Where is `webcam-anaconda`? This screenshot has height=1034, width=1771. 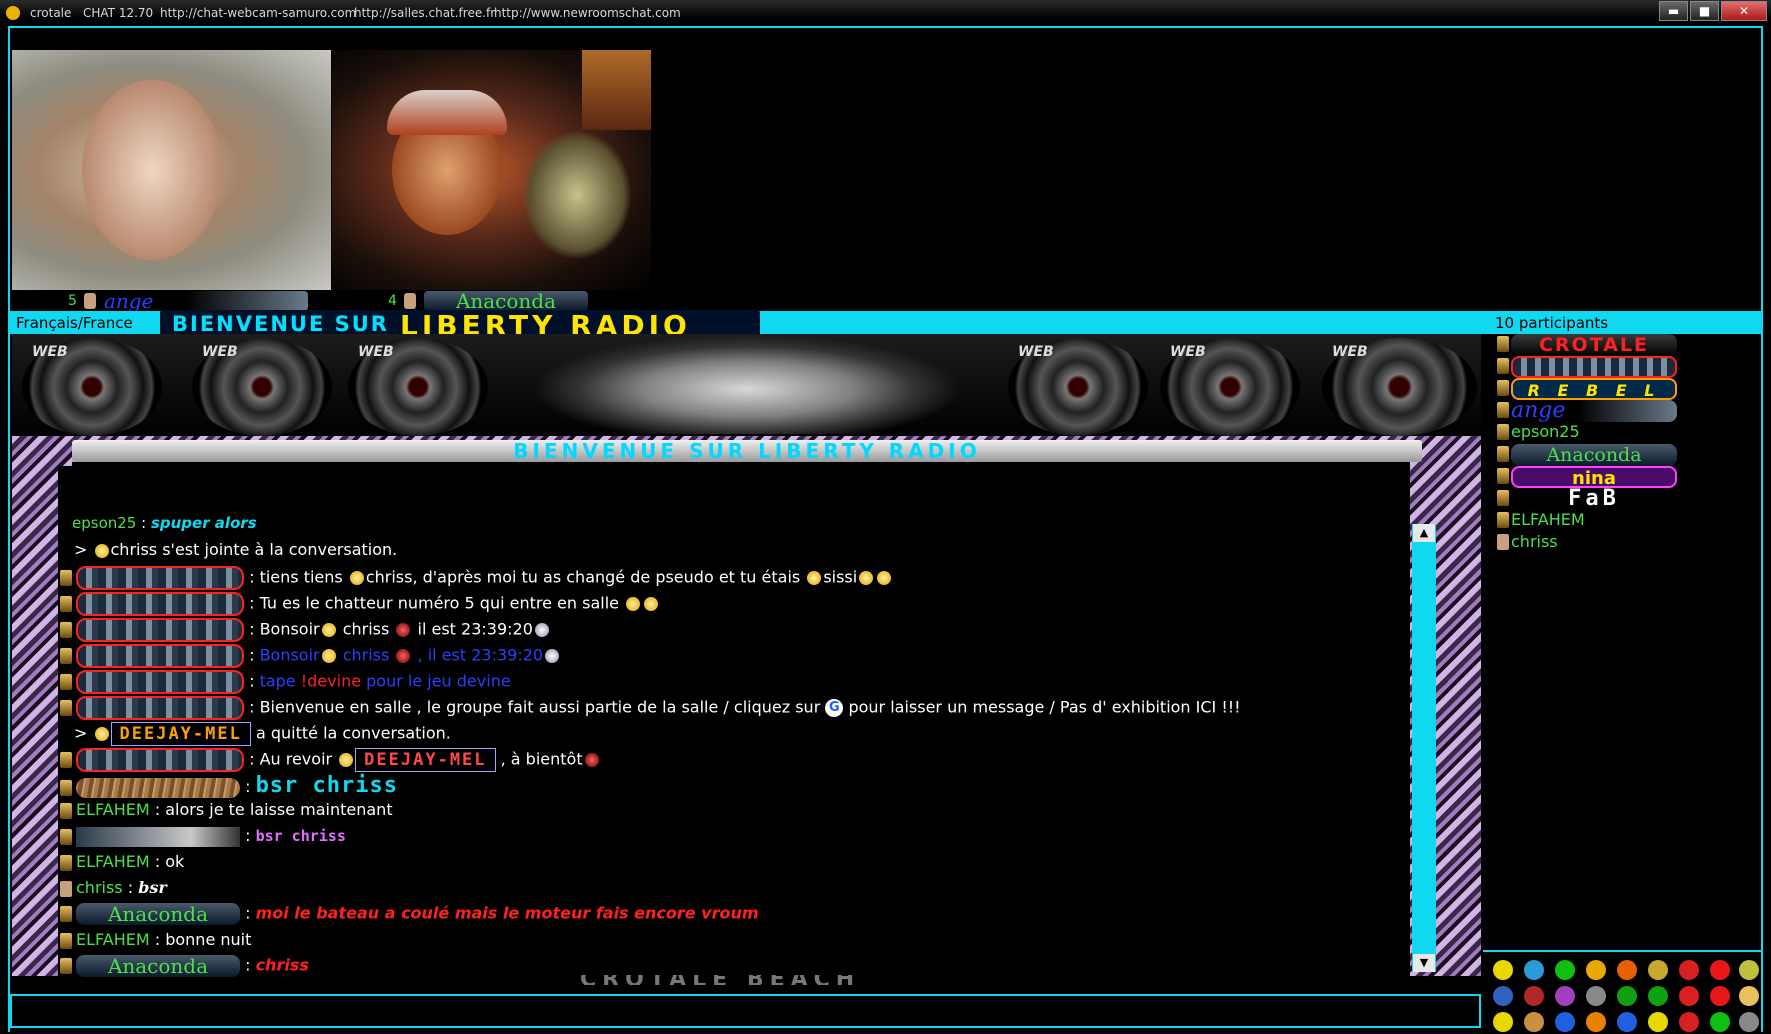
webcam-anaconda is located at coordinates (491, 170).